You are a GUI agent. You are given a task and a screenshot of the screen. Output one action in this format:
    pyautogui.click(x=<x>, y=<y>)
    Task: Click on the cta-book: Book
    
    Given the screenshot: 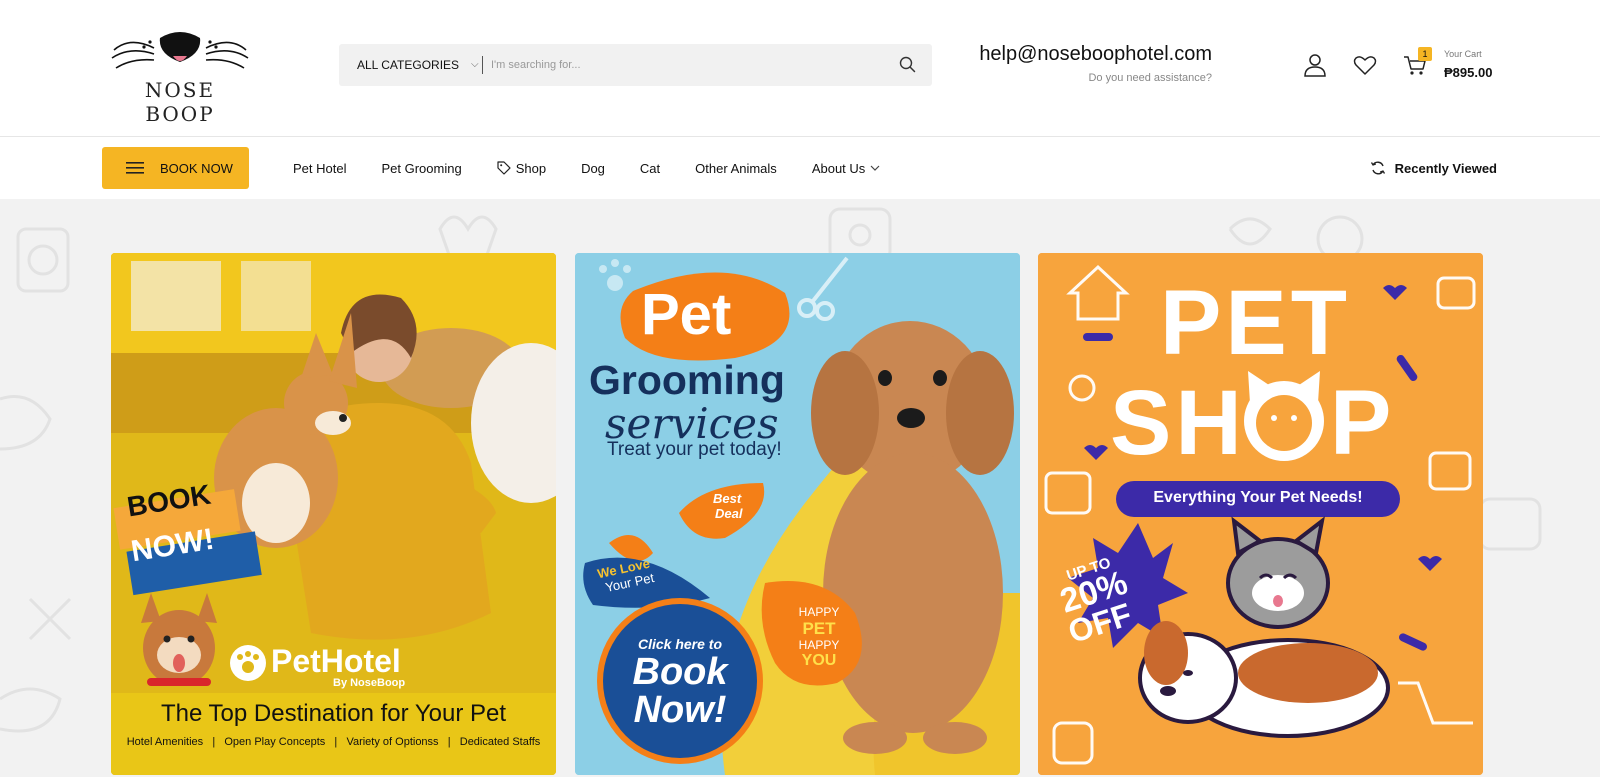 What is the action you would take?
    pyautogui.click(x=680, y=672)
    